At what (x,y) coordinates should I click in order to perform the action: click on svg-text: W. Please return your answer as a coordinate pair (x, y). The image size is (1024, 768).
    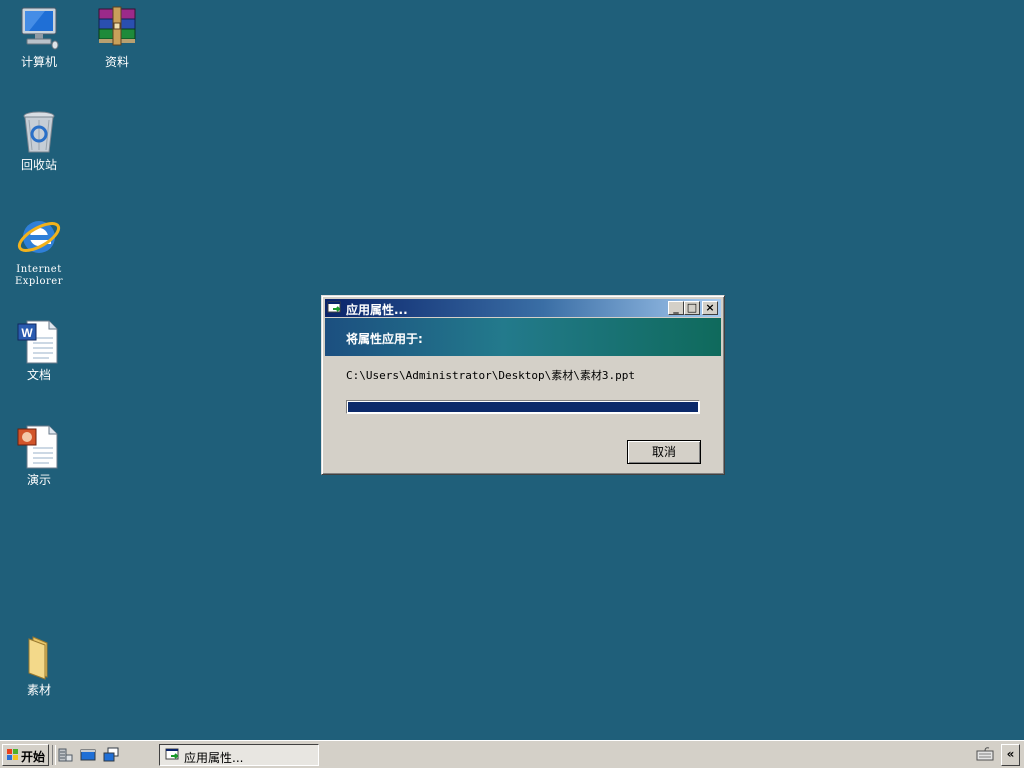
    Looking at the image, I should click on (27, 333).